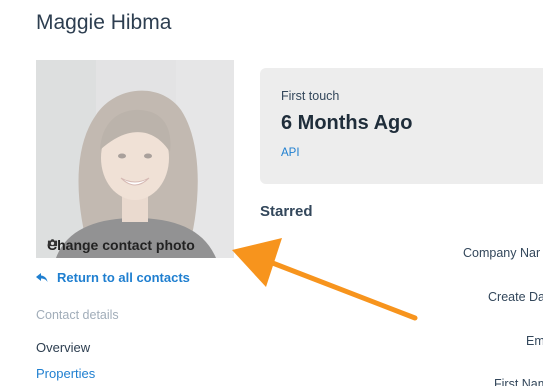 This screenshot has width=543, height=386. I want to click on property-company-name: Company Nar, so click(502, 253).